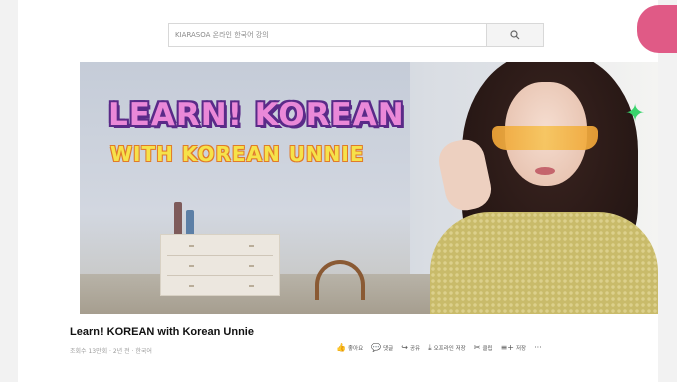  Describe the element at coordinates (162, 332) in the screenshot. I see `video-title: Learn! KOREAN with Korean Unnie` at that location.